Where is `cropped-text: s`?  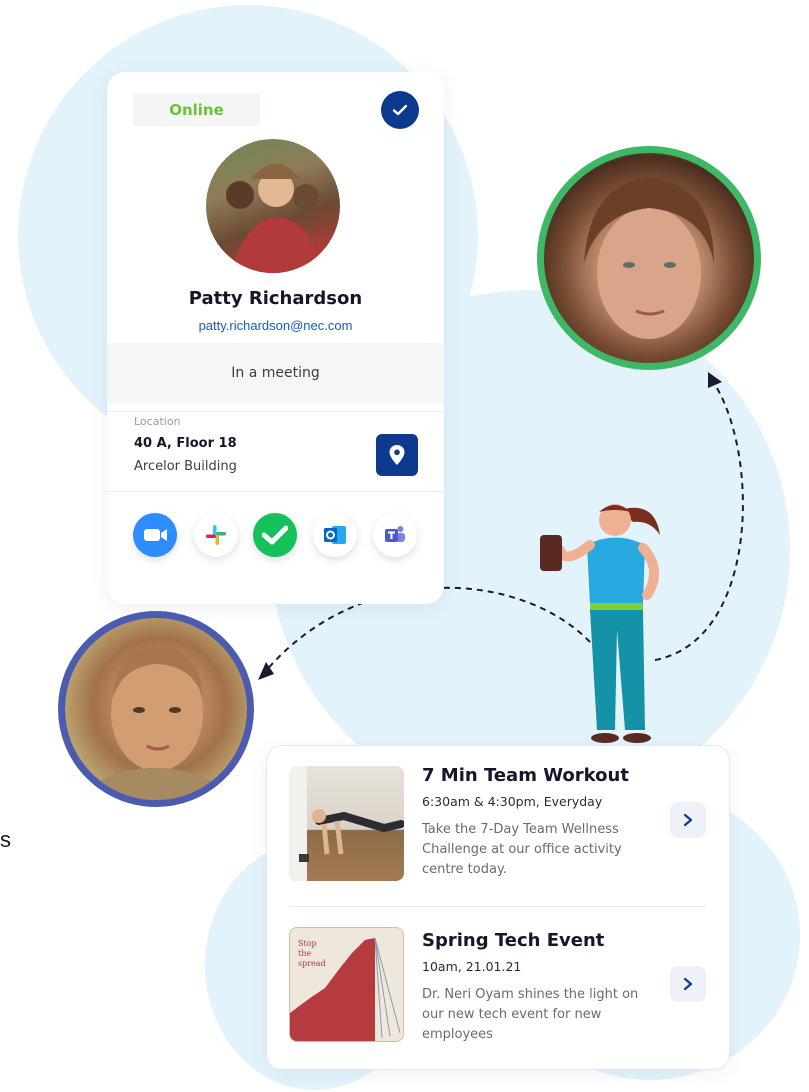 cropped-text: s is located at coordinates (5, 839).